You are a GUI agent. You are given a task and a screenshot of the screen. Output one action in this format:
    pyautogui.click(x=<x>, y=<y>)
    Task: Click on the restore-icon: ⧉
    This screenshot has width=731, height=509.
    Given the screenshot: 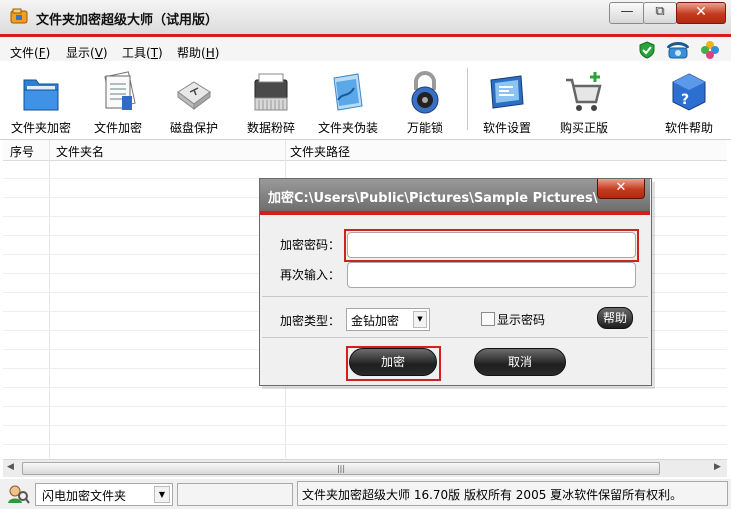 What is the action you would take?
    pyautogui.click(x=660, y=11)
    